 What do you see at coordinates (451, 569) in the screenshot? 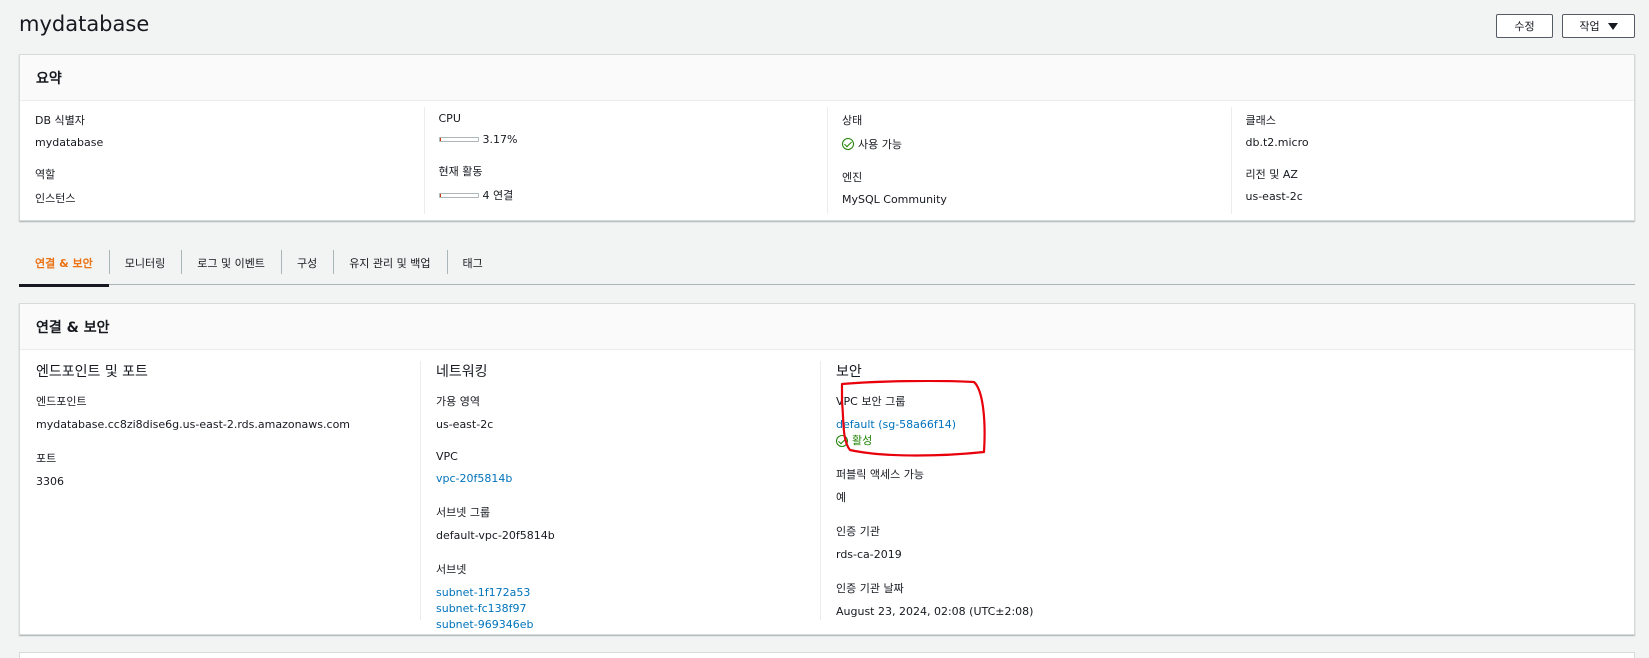
I see `subnets-label: 서브넷` at bounding box center [451, 569].